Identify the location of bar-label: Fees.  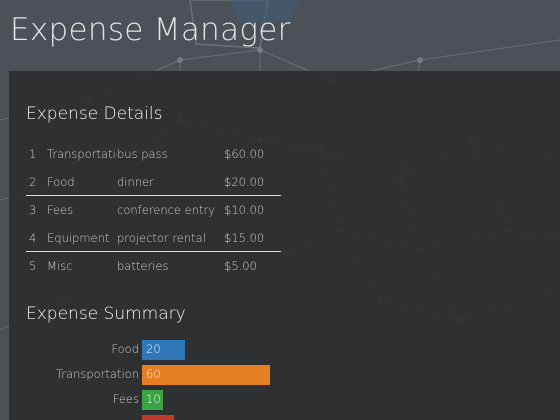
(125, 399).